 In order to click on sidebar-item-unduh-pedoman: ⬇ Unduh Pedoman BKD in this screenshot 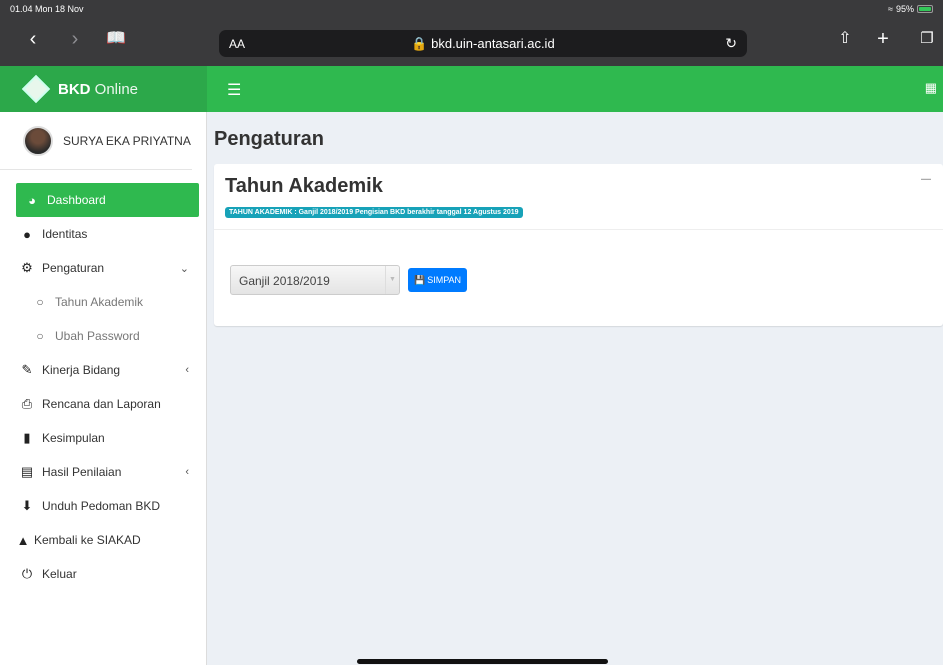, I will do `click(103, 506)`.